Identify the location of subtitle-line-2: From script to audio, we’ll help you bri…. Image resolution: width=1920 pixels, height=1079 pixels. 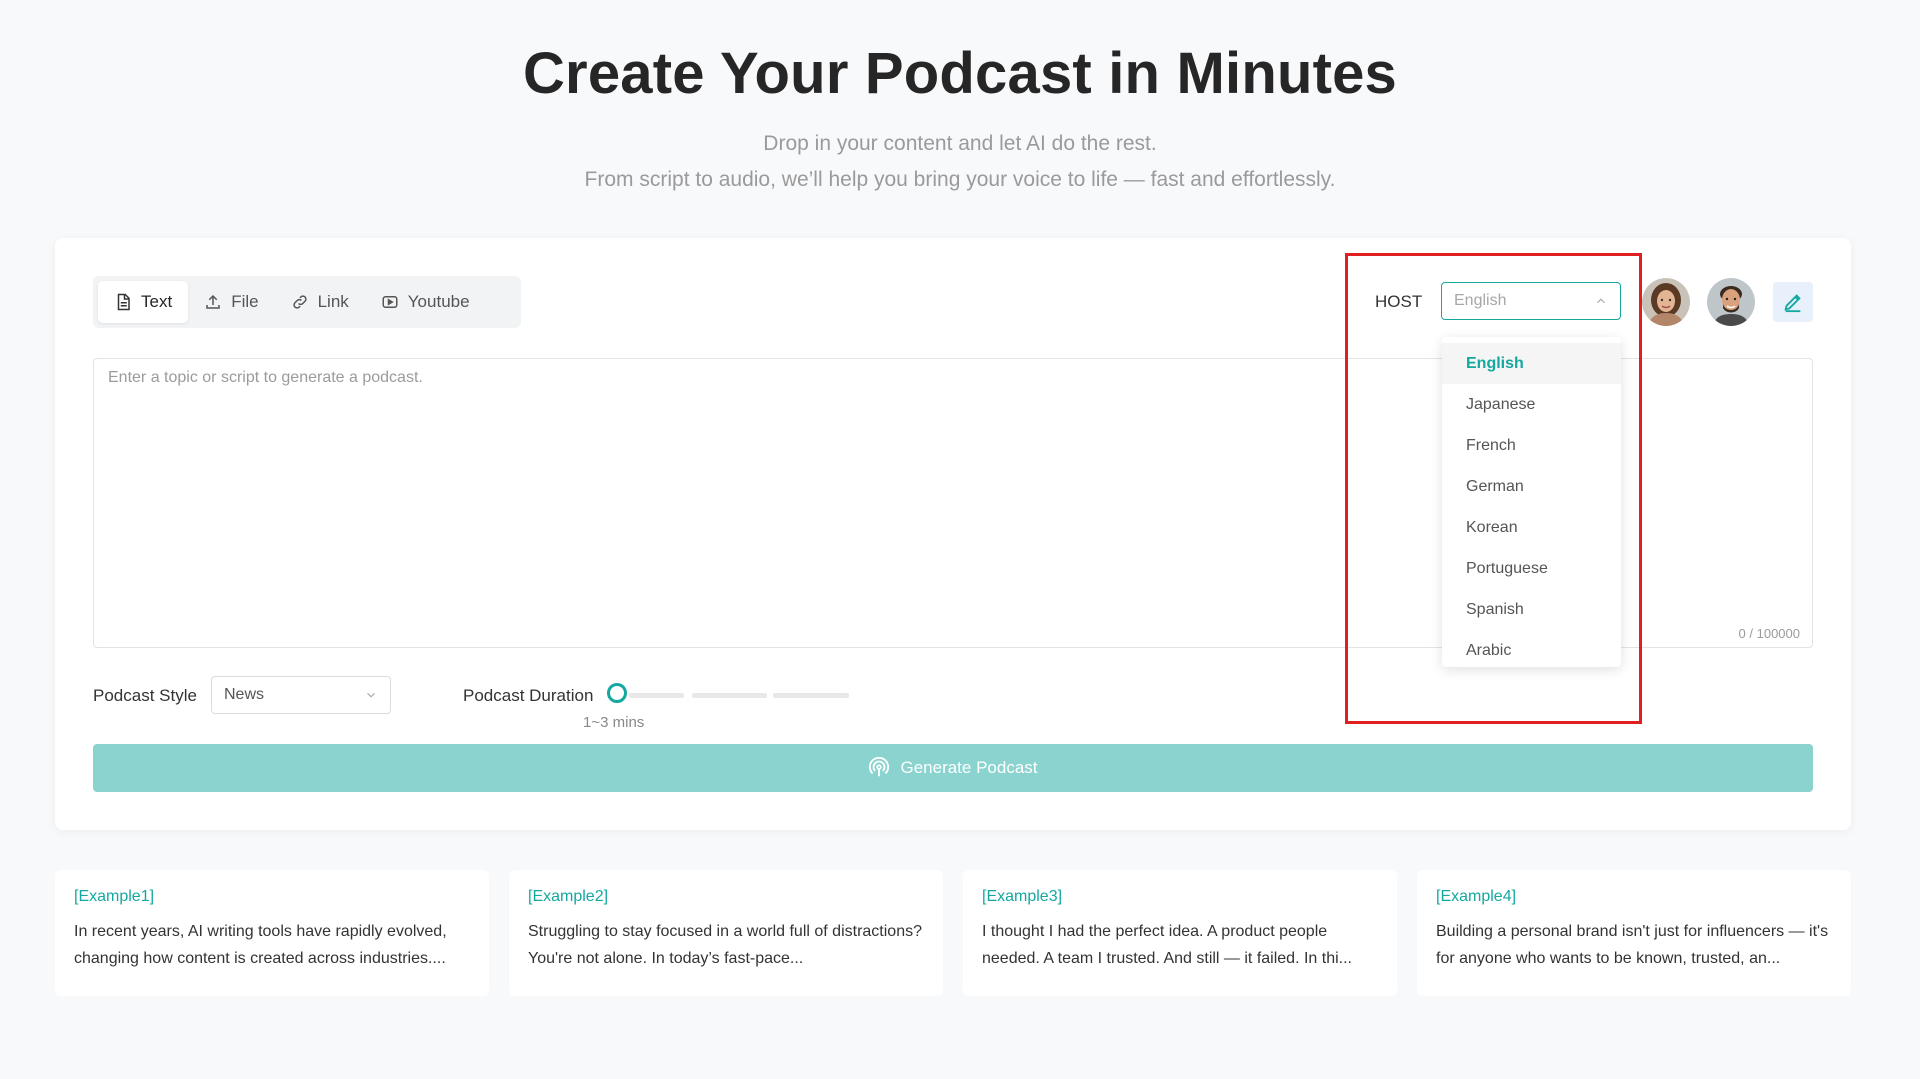
(960, 179).